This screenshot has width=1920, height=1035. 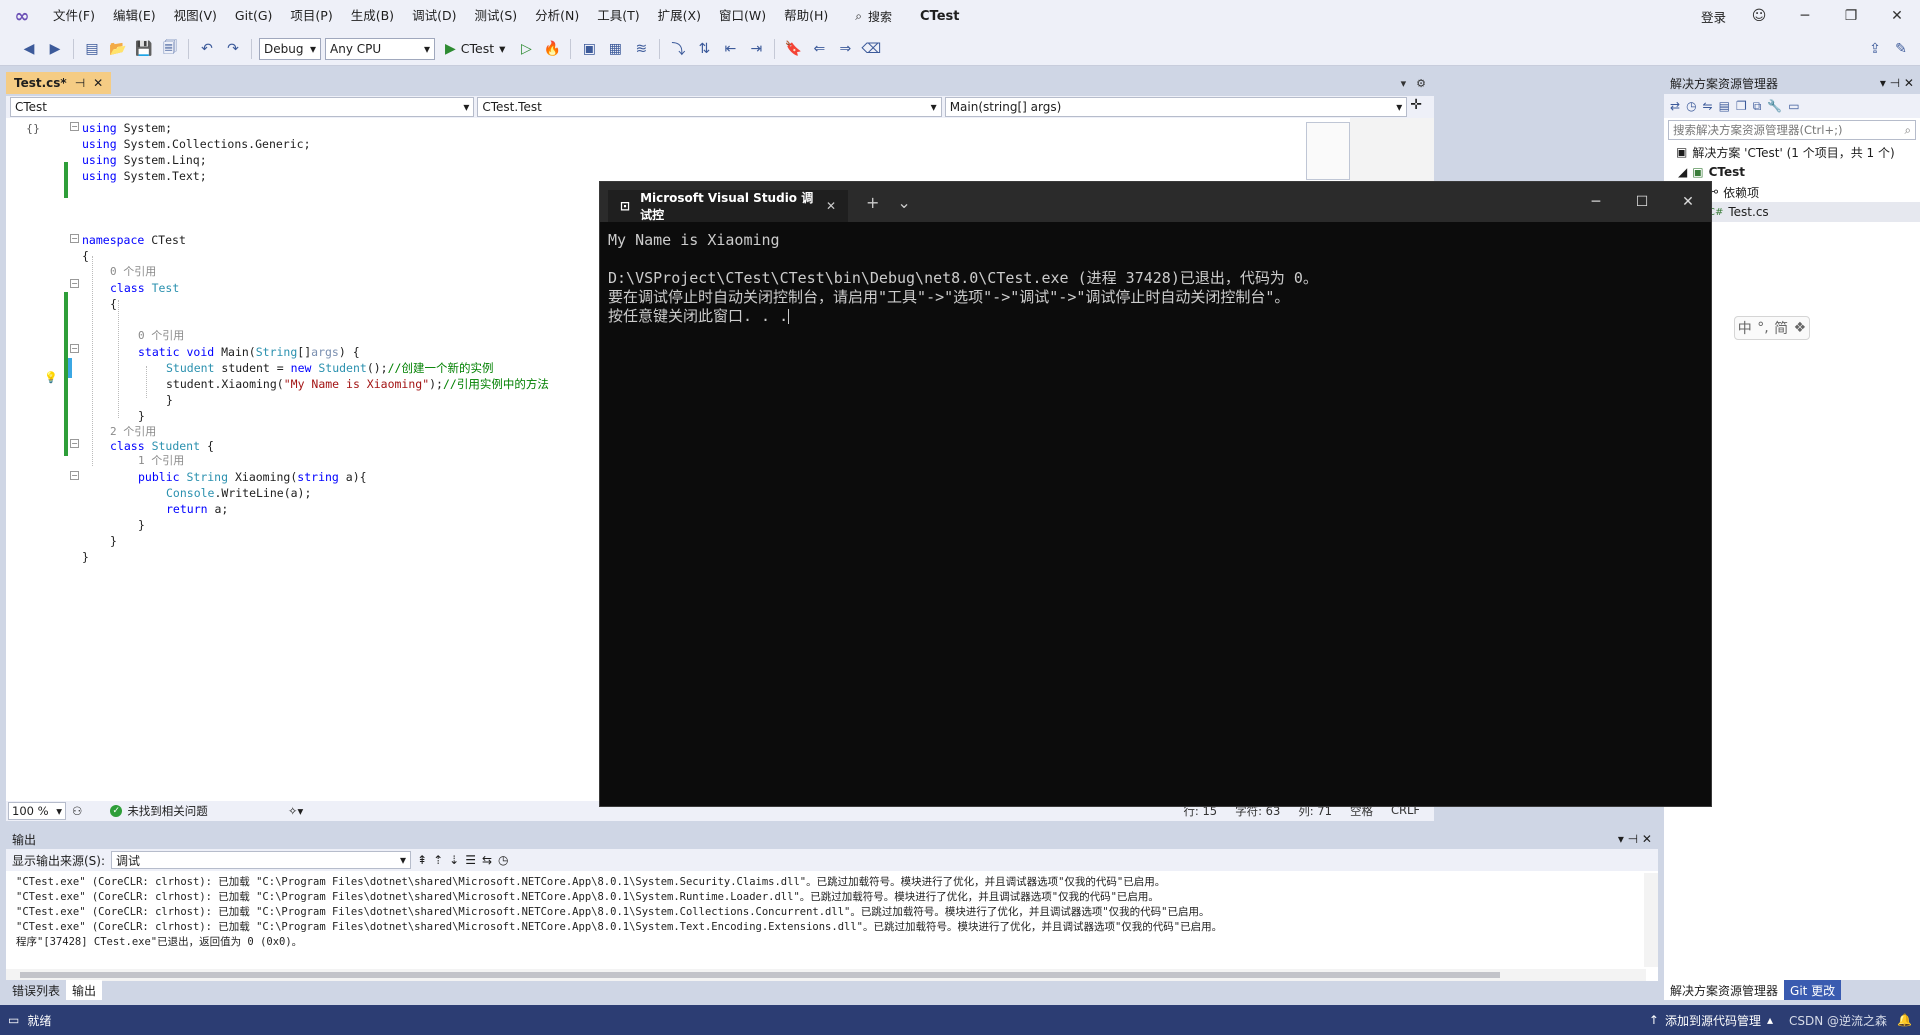 What do you see at coordinates (1759, 16) in the screenshot?
I see `account-icon: ☺` at bounding box center [1759, 16].